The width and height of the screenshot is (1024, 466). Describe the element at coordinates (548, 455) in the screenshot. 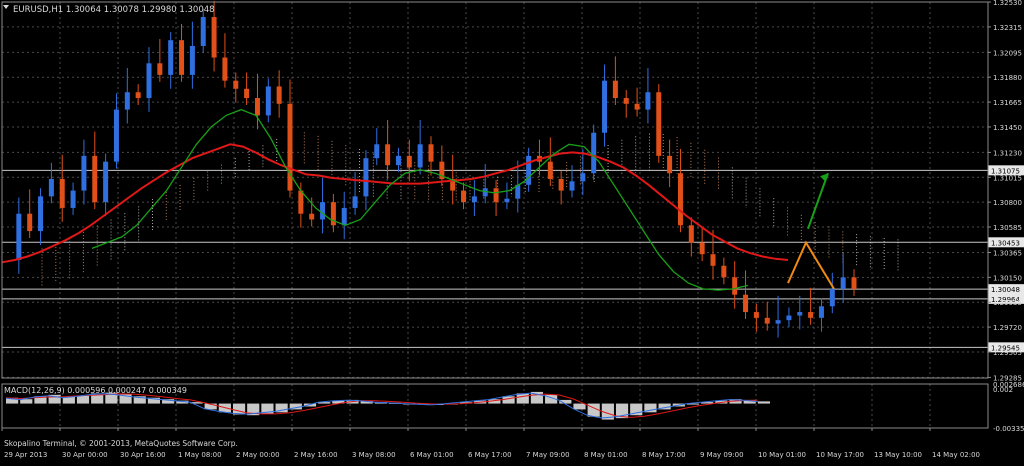

I see `time-tick-label: 7 May 09:00` at that location.